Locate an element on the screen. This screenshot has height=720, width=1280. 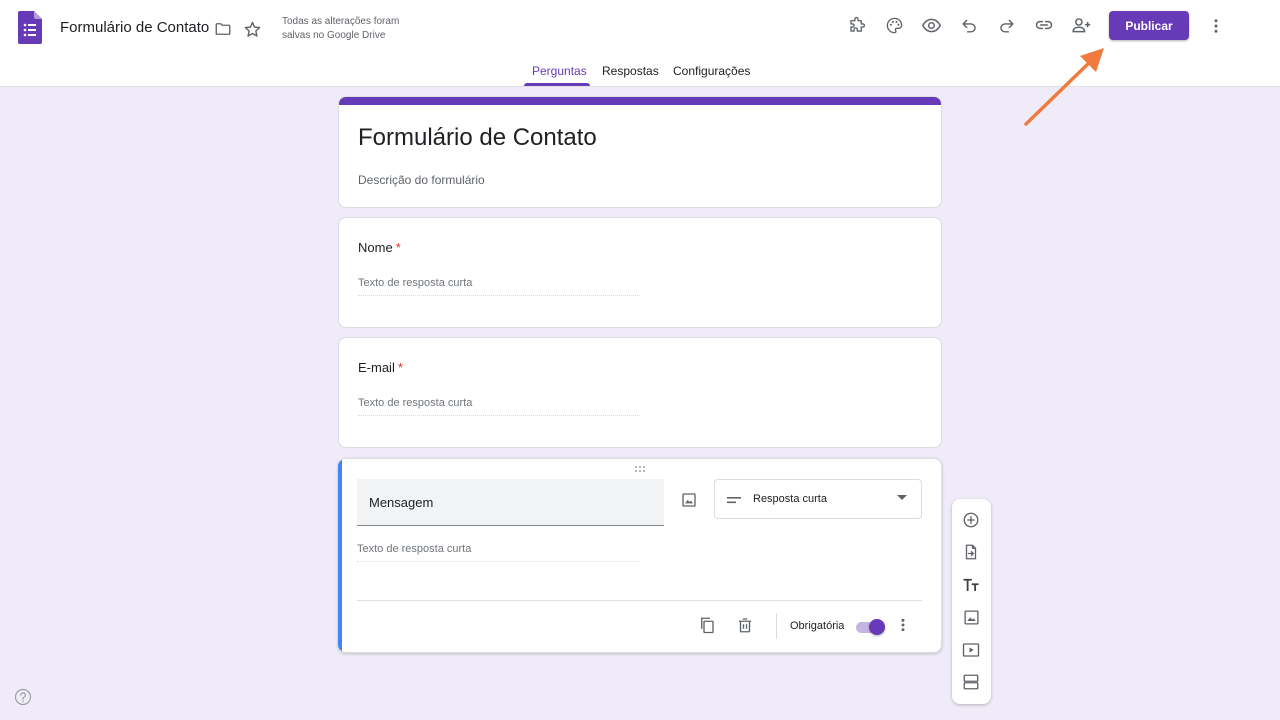
active-card-indicator is located at coordinates (340, 555).